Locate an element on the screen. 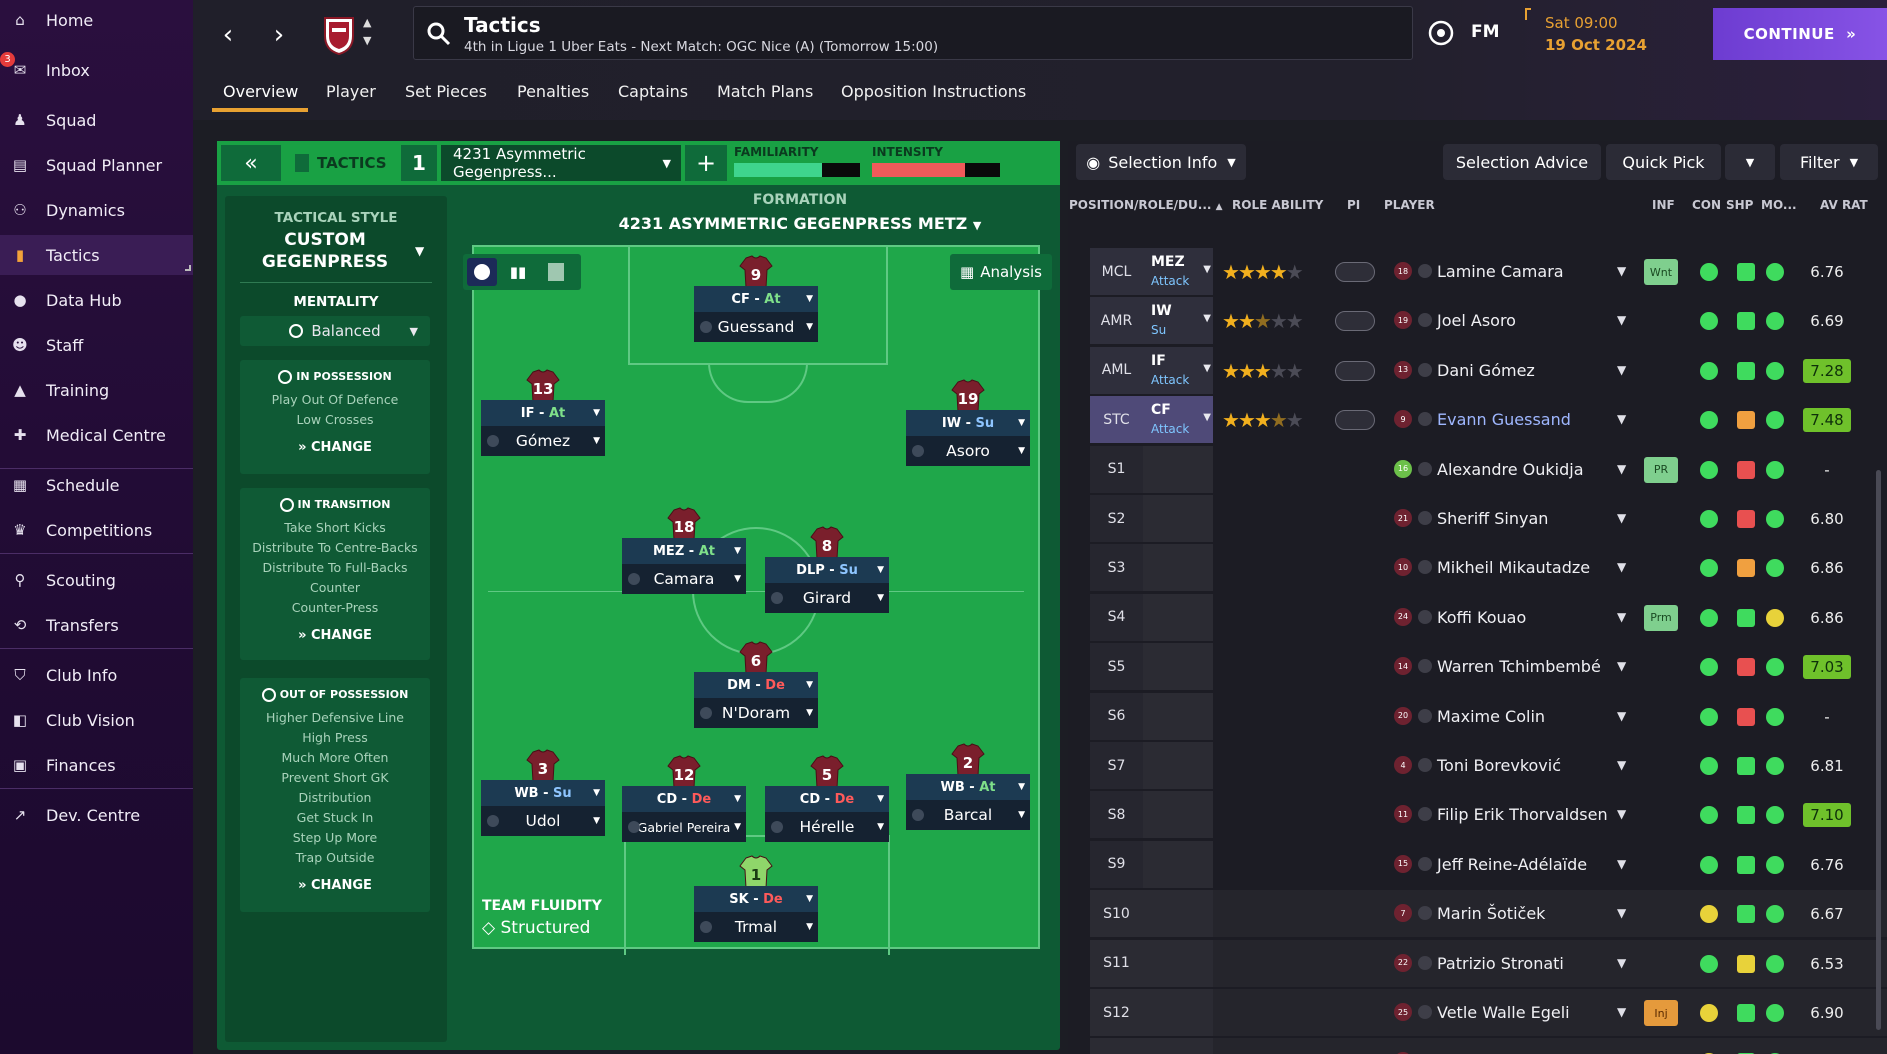 This screenshot has height=1054, width=1887. player-name: Hérelle ▼ is located at coordinates (827, 827).